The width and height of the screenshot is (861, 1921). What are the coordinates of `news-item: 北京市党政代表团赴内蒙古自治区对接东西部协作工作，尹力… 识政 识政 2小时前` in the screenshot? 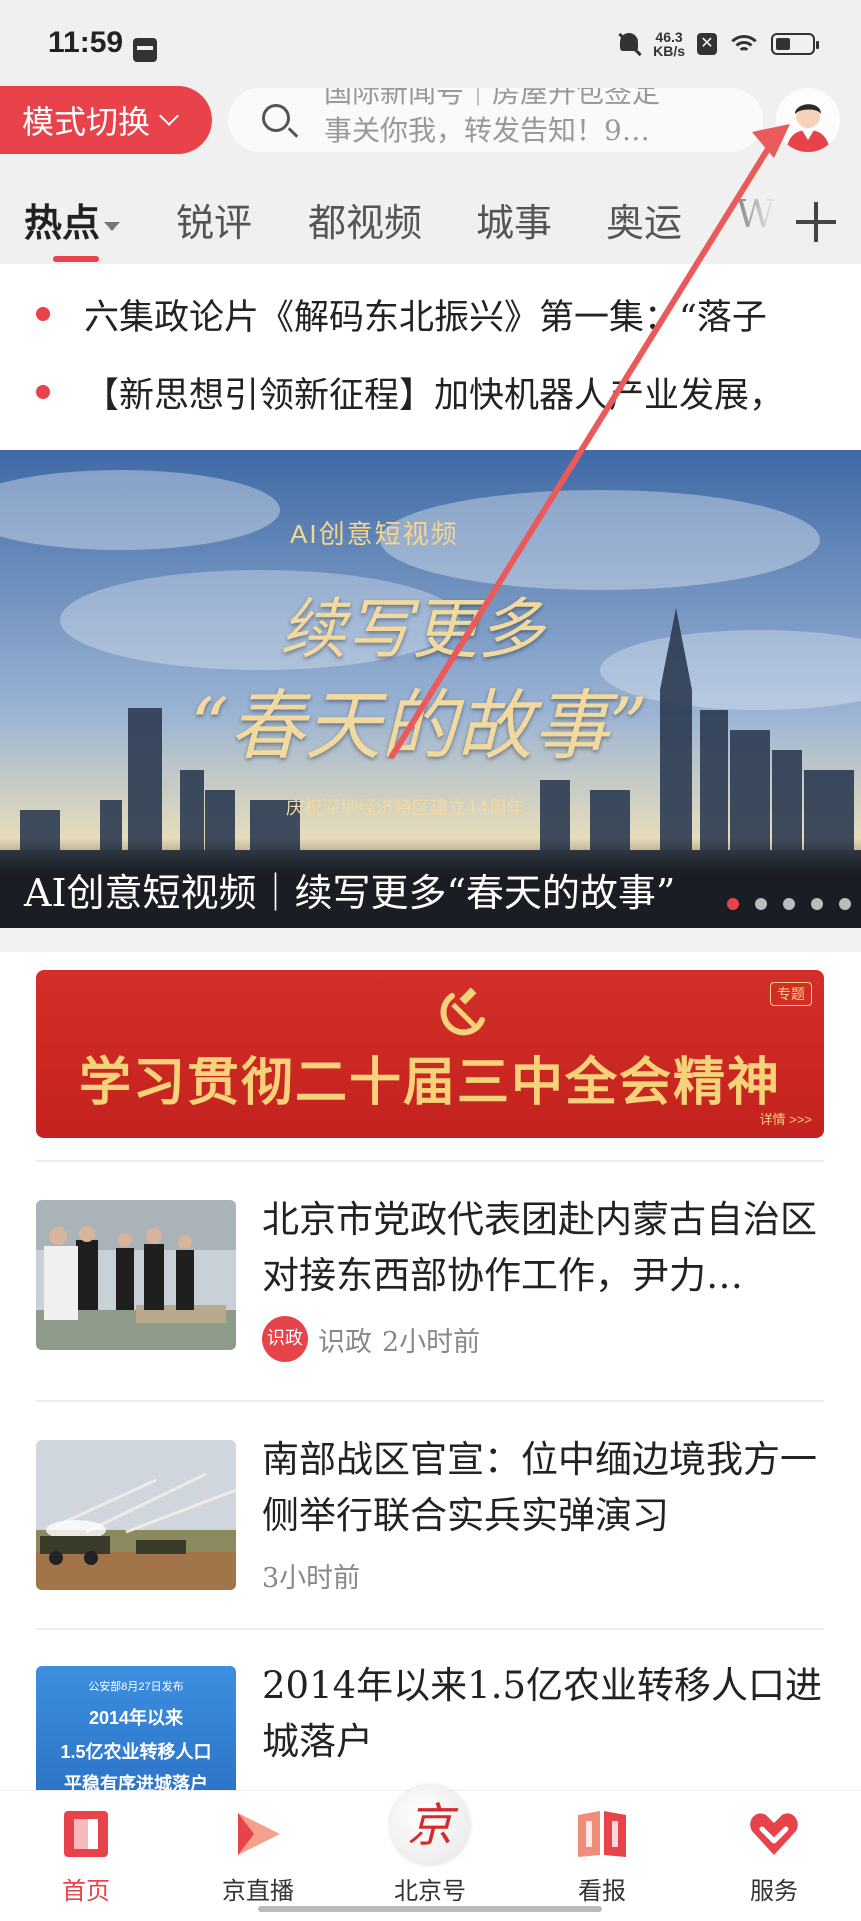 It's located at (431, 1280).